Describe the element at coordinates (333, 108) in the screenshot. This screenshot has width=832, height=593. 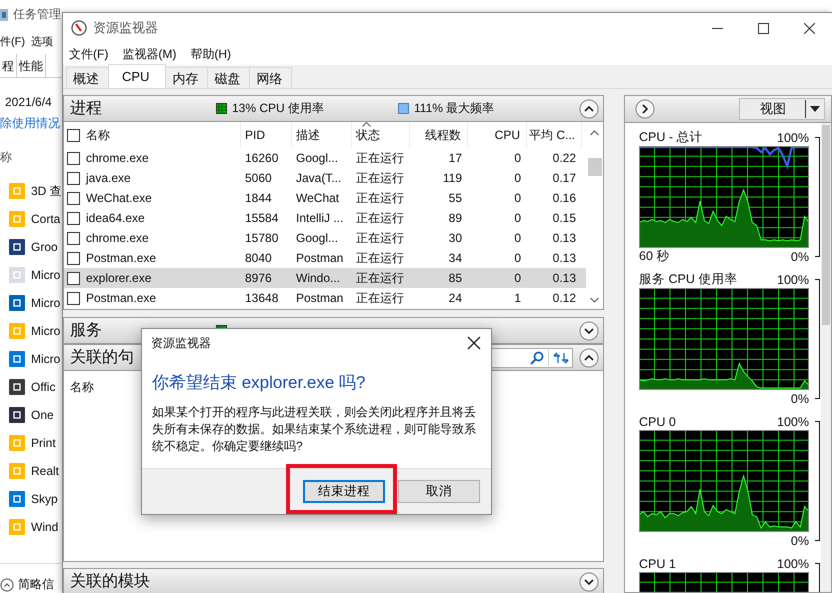
I see `section-header: 进程 13% CPU 使用率 111% 最大频率` at that location.